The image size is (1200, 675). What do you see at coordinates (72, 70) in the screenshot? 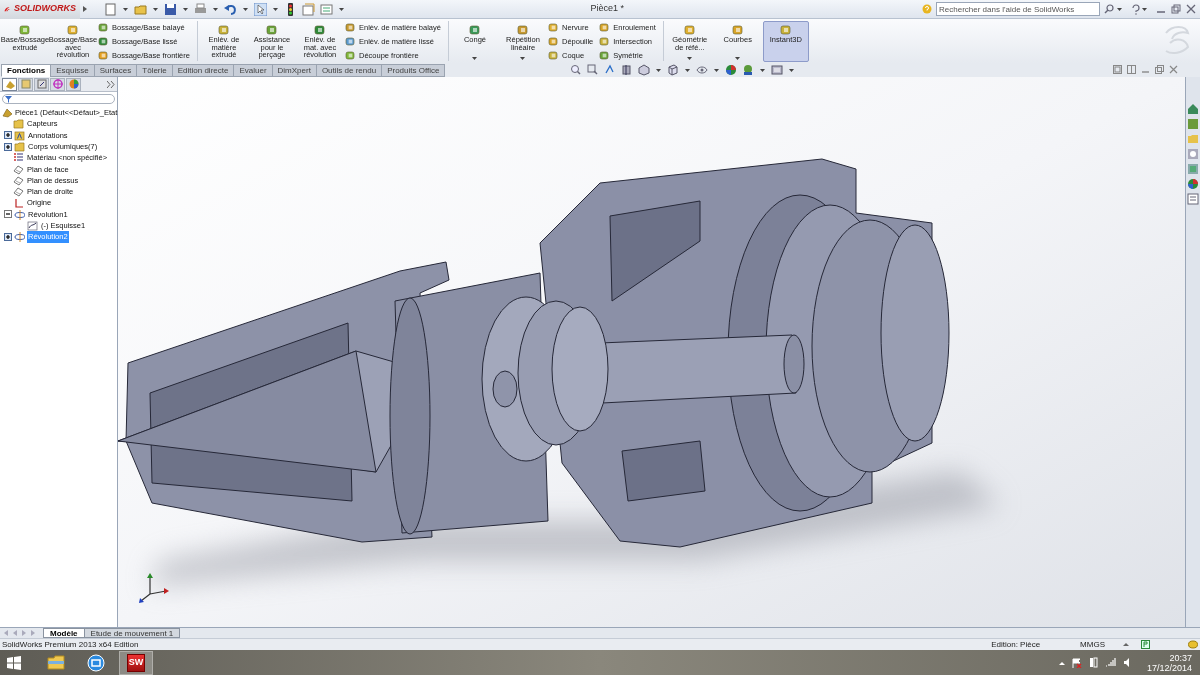
I see `ribbon-tab: Esquisse` at bounding box center [72, 70].